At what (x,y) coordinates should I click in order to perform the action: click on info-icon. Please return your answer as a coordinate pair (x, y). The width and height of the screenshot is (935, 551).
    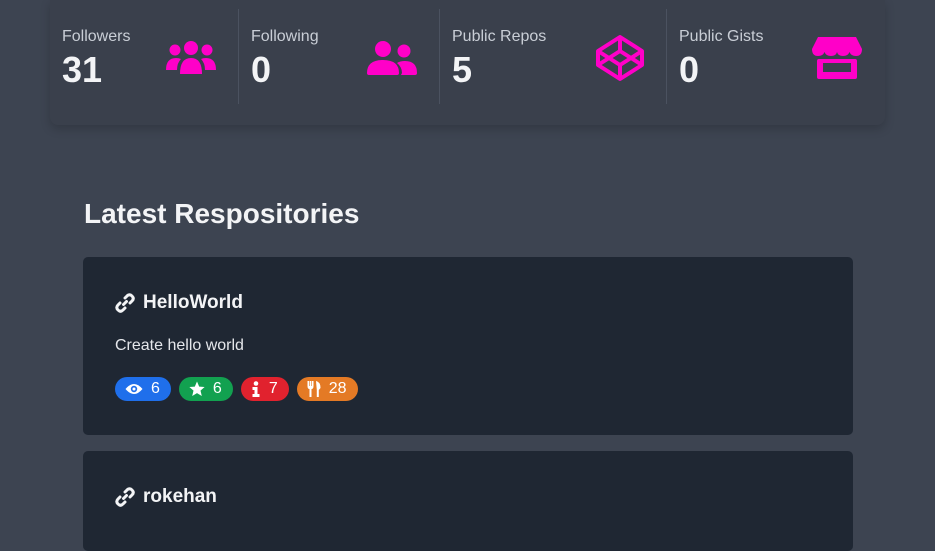
    Looking at the image, I should click on (256, 389).